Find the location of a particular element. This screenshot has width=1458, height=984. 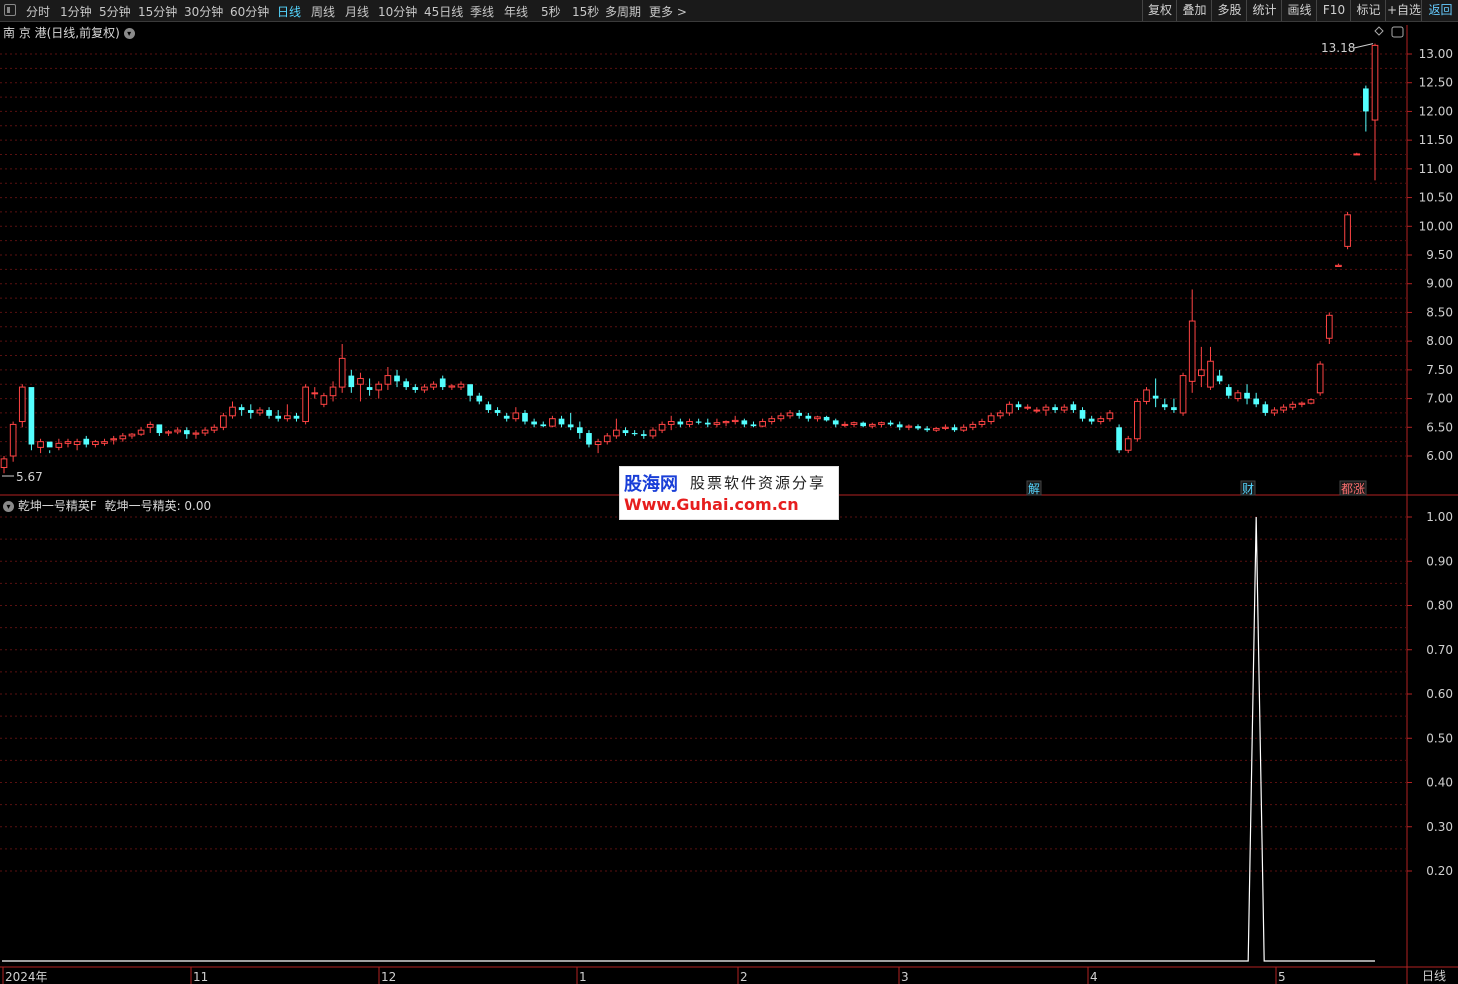

price-tick-label: 13.00 is located at coordinates (1436, 54).